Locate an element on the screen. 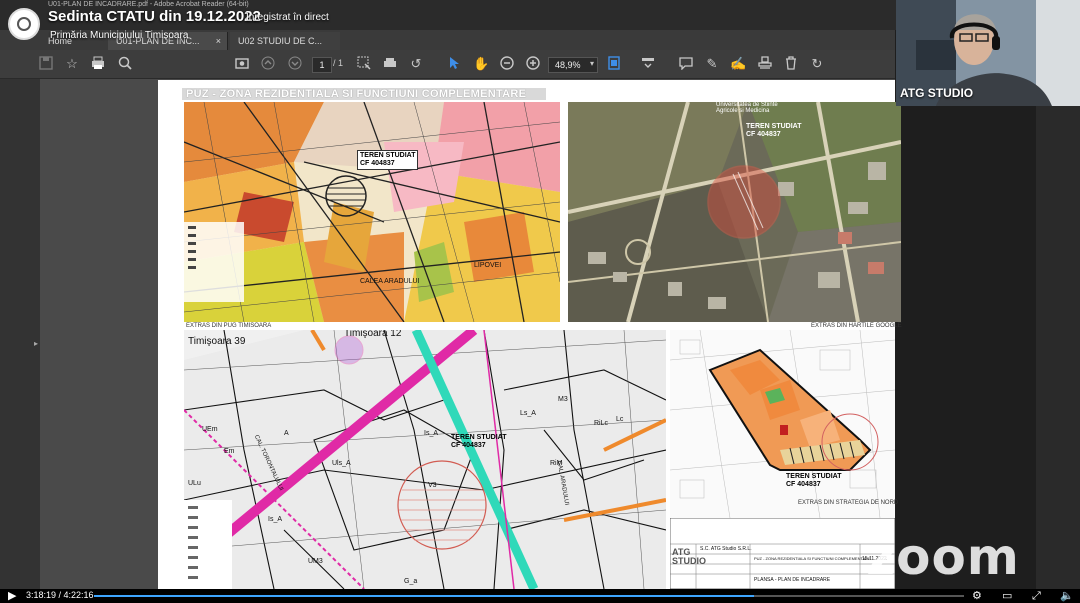 The image size is (1080, 603). sheet-name: PLANSA - PLAN DE INCADRARE is located at coordinates (792, 580).